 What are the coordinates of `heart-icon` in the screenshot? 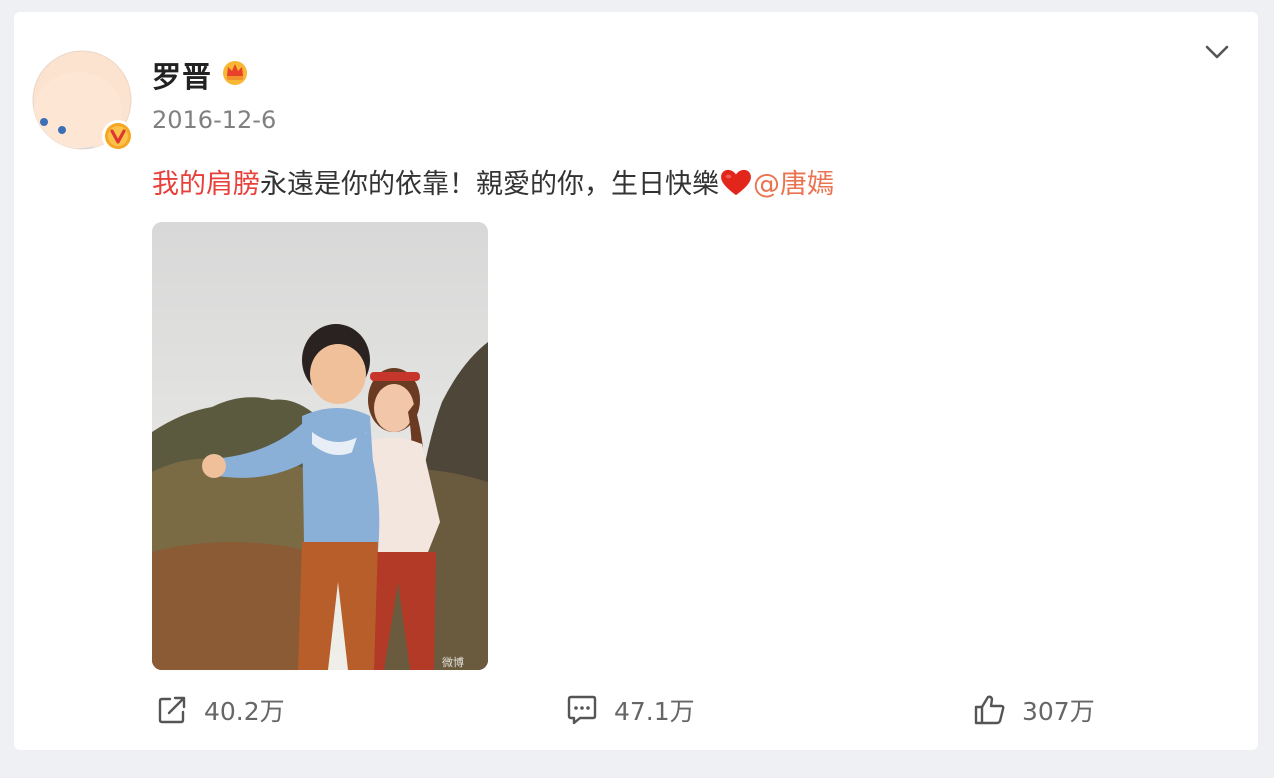 It's located at (736, 182).